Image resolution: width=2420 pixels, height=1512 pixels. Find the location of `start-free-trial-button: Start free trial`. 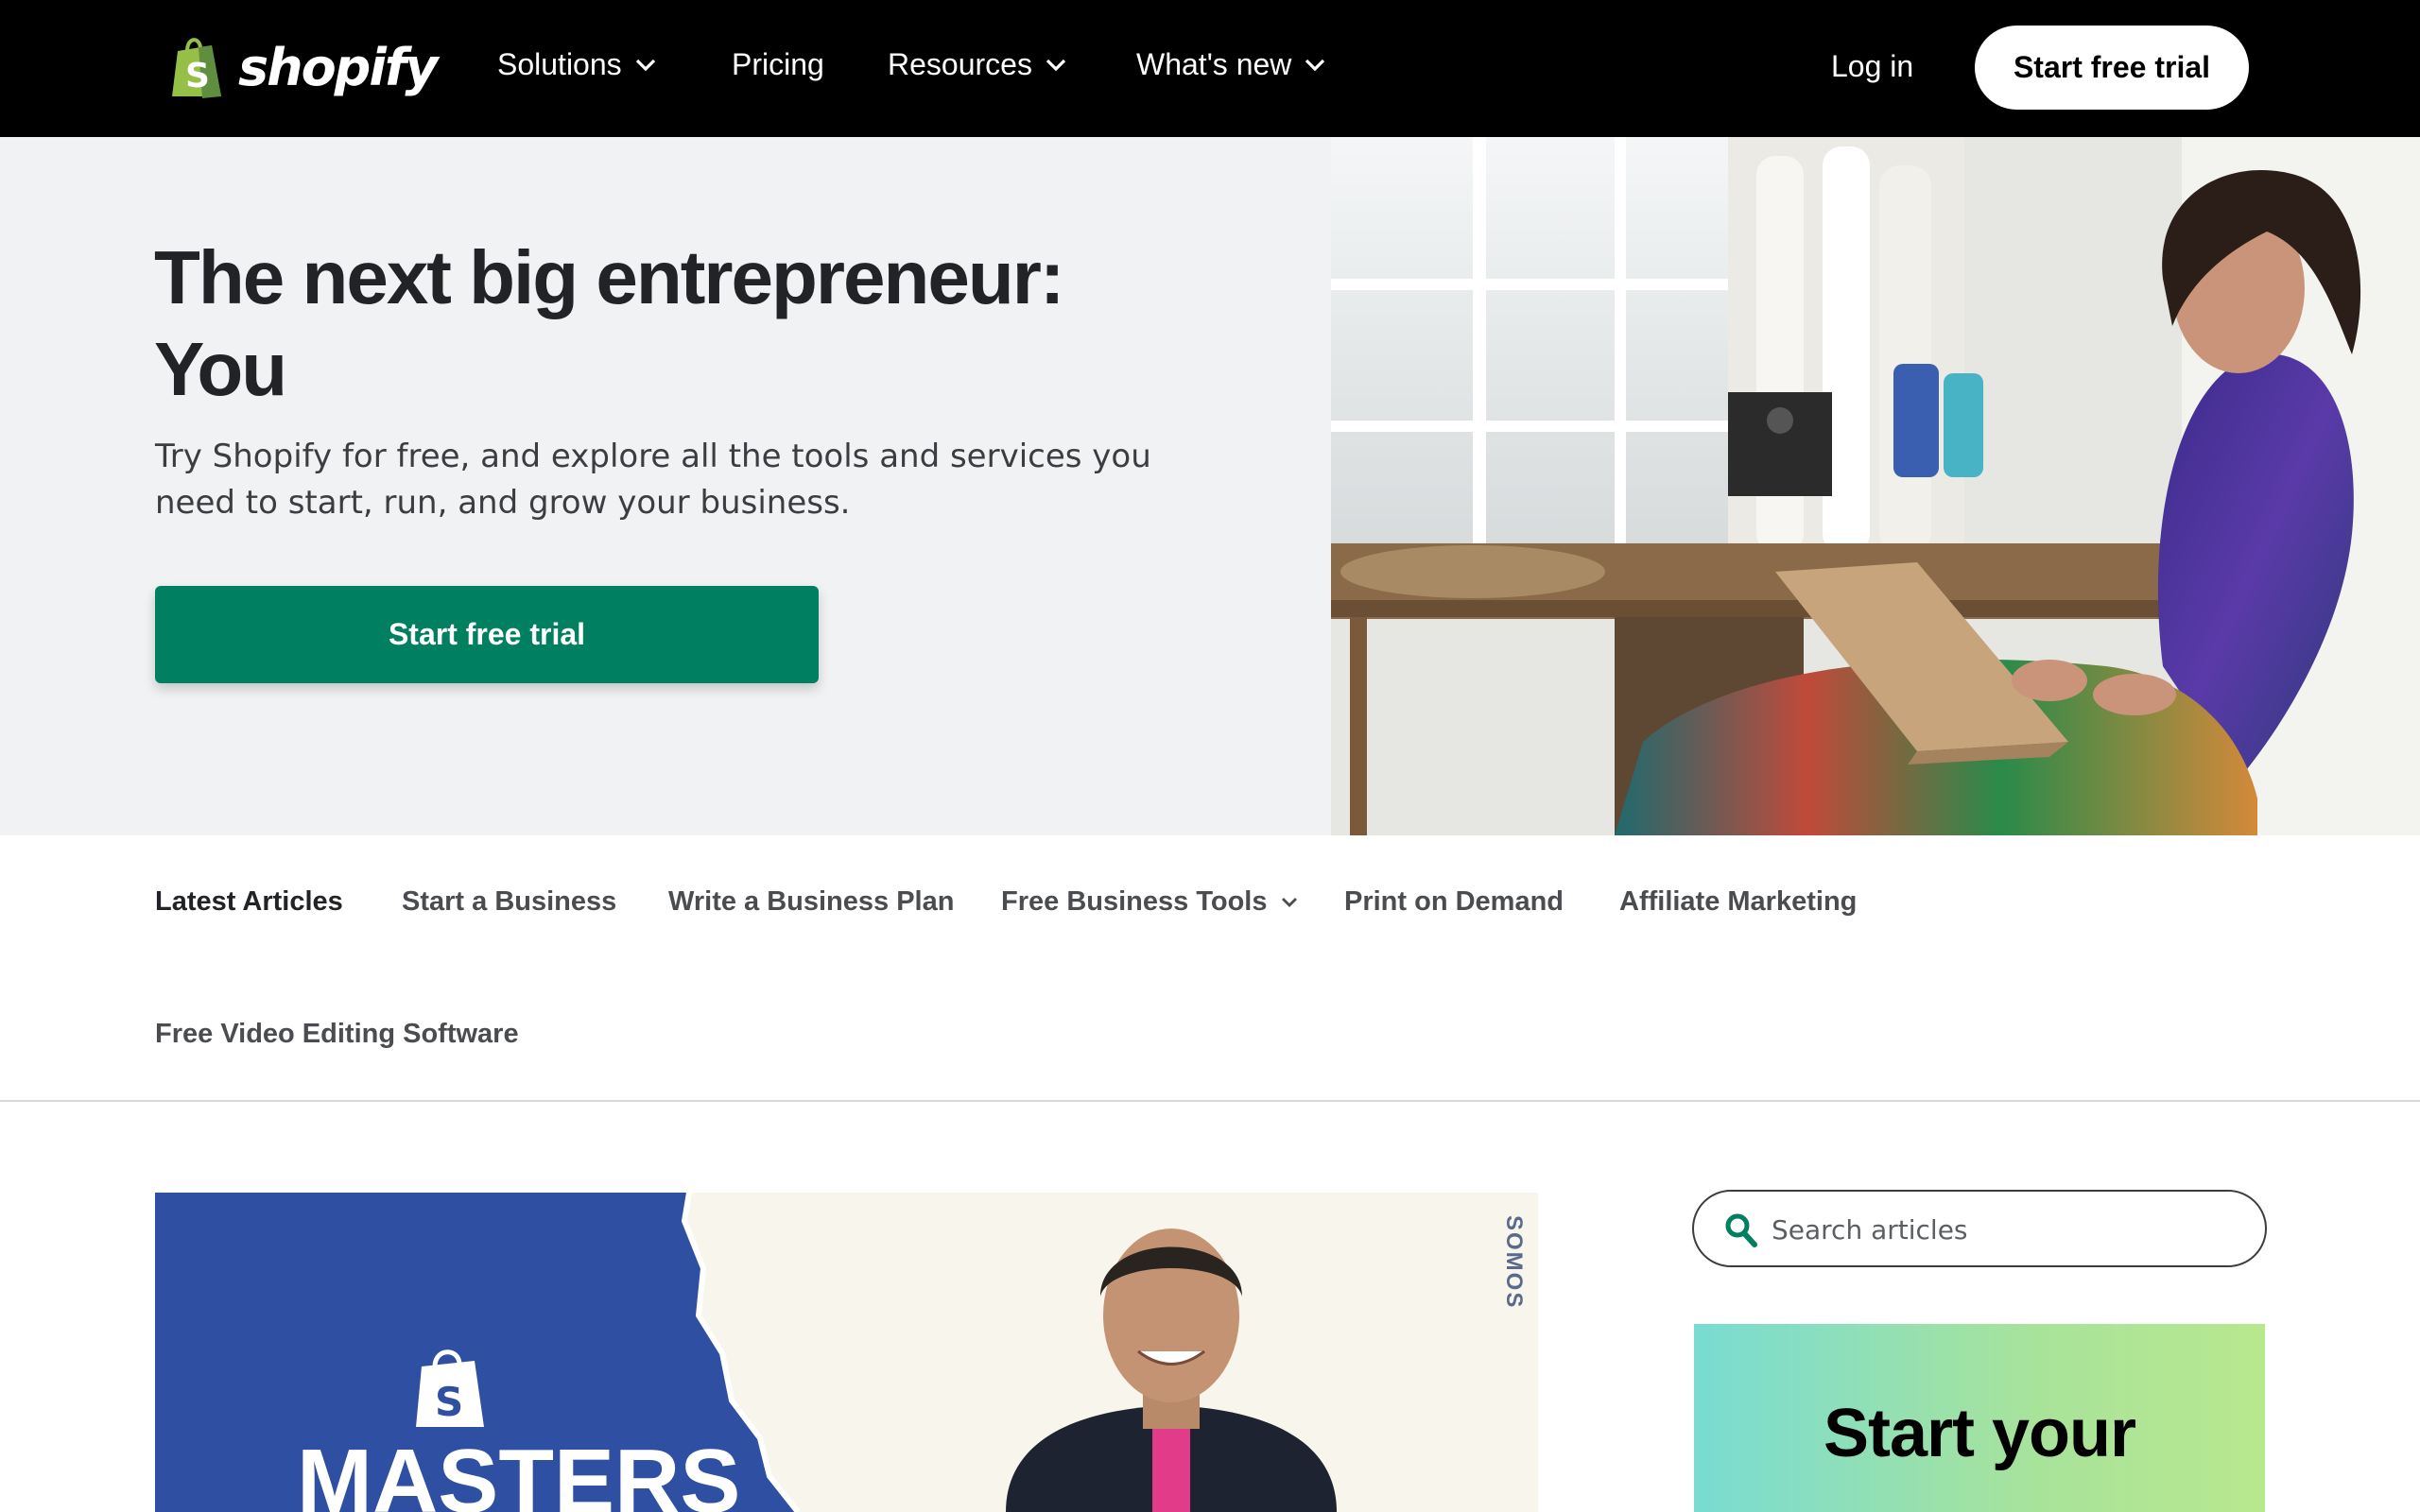

start-free-trial-button: Start free trial is located at coordinates (2112, 68).